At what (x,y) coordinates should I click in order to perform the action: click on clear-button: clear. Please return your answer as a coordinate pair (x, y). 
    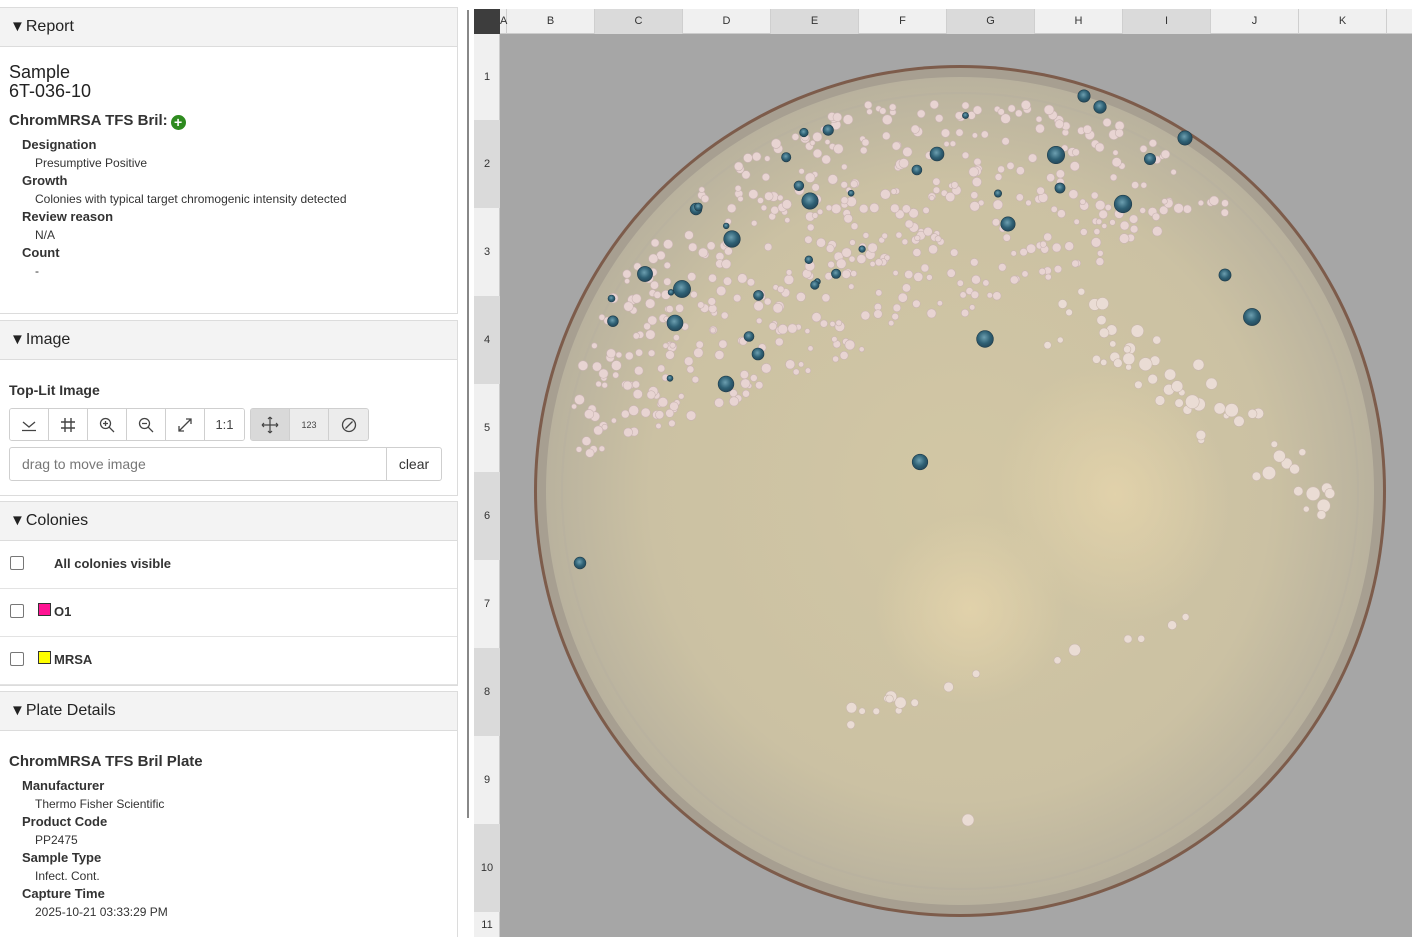
    Looking at the image, I should click on (414, 464).